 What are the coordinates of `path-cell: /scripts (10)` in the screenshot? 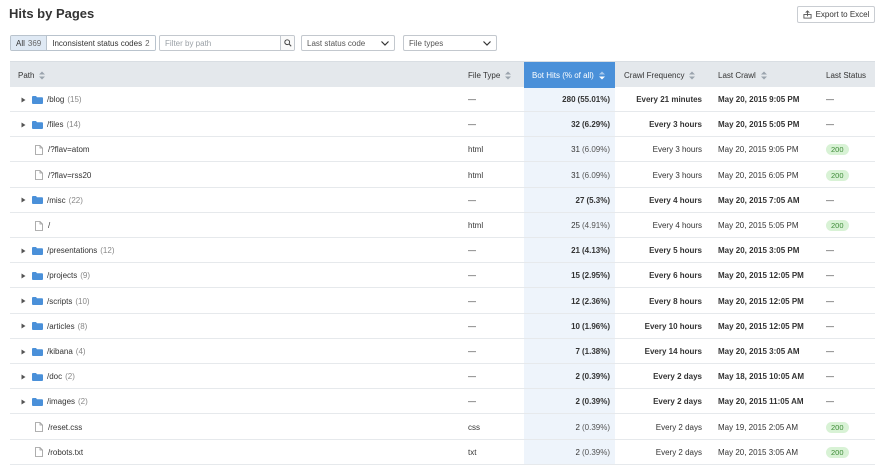 It's located at (54, 301).